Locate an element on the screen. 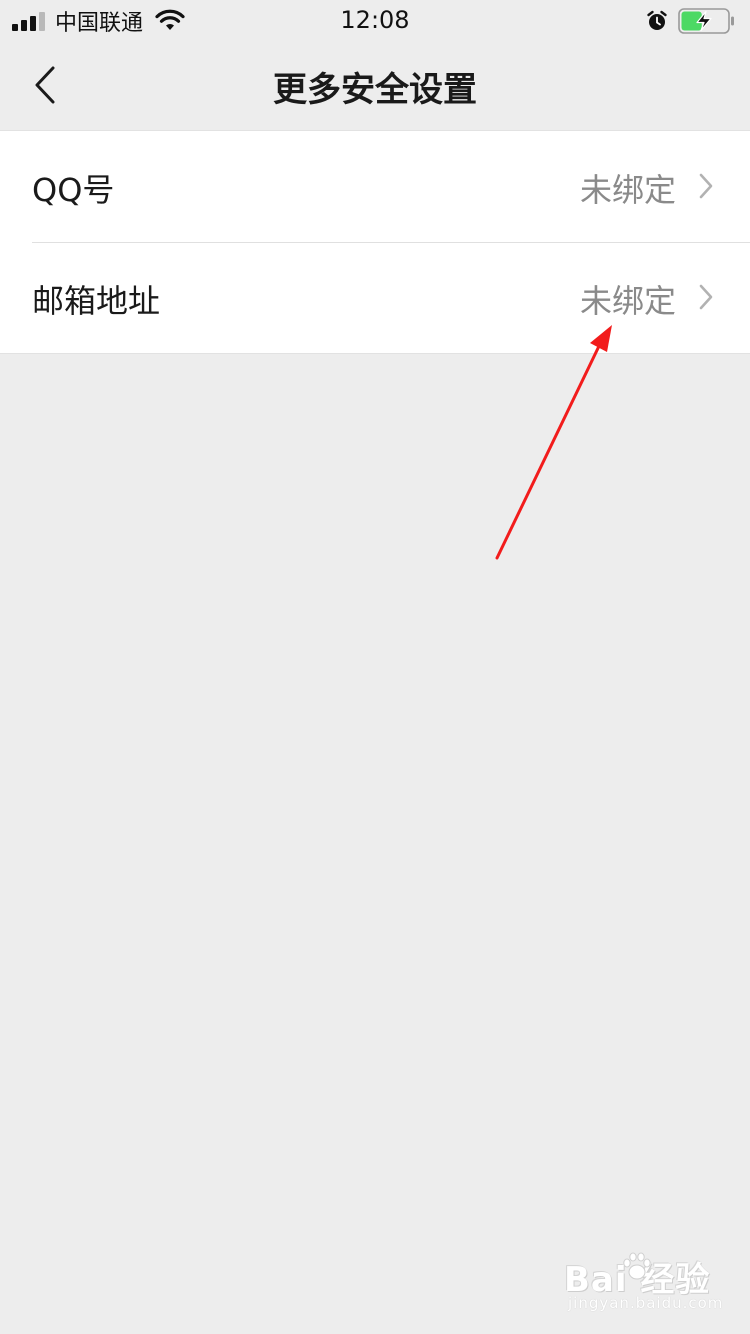 The height and width of the screenshot is (1334, 750). page-title: 更多安全设置 is located at coordinates (375, 90).